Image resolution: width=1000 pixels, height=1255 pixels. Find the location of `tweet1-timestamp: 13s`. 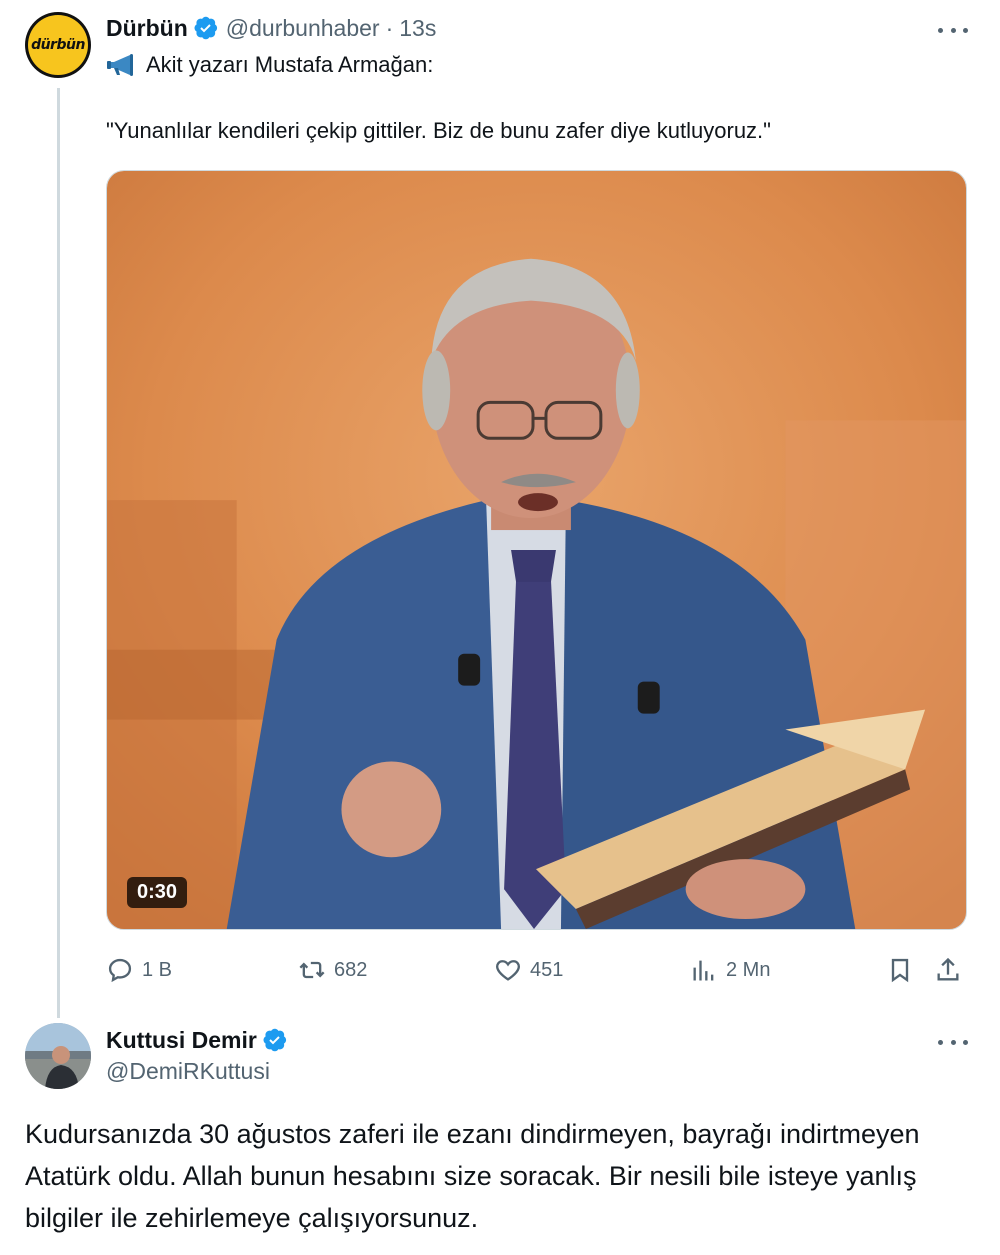

tweet1-timestamp: 13s is located at coordinates (417, 28).